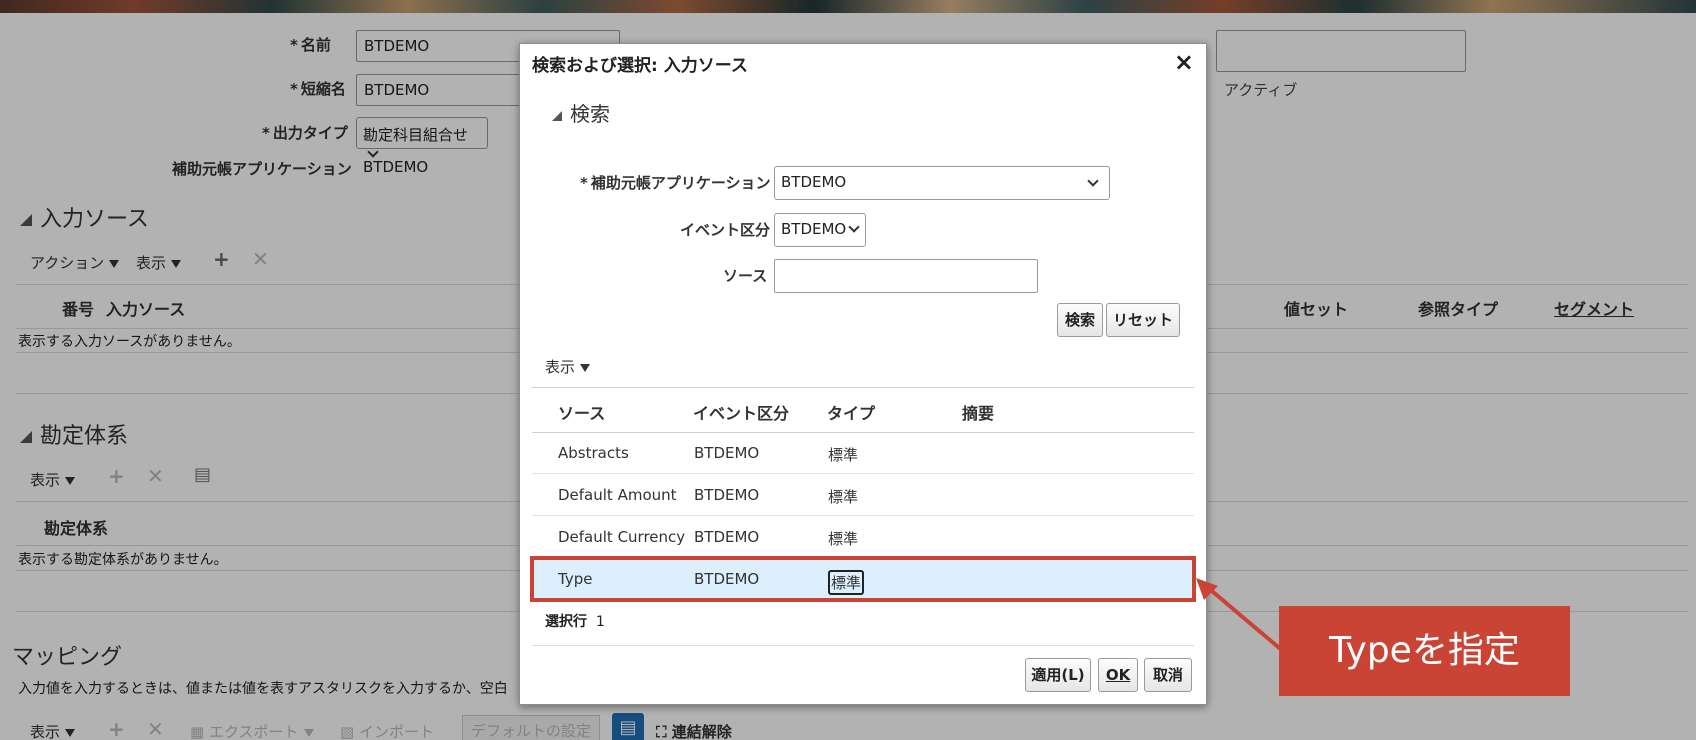 The height and width of the screenshot is (740, 1696). Describe the element at coordinates (1058, 675) in the screenshot. I see `apply-button: 適用(L)` at that location.